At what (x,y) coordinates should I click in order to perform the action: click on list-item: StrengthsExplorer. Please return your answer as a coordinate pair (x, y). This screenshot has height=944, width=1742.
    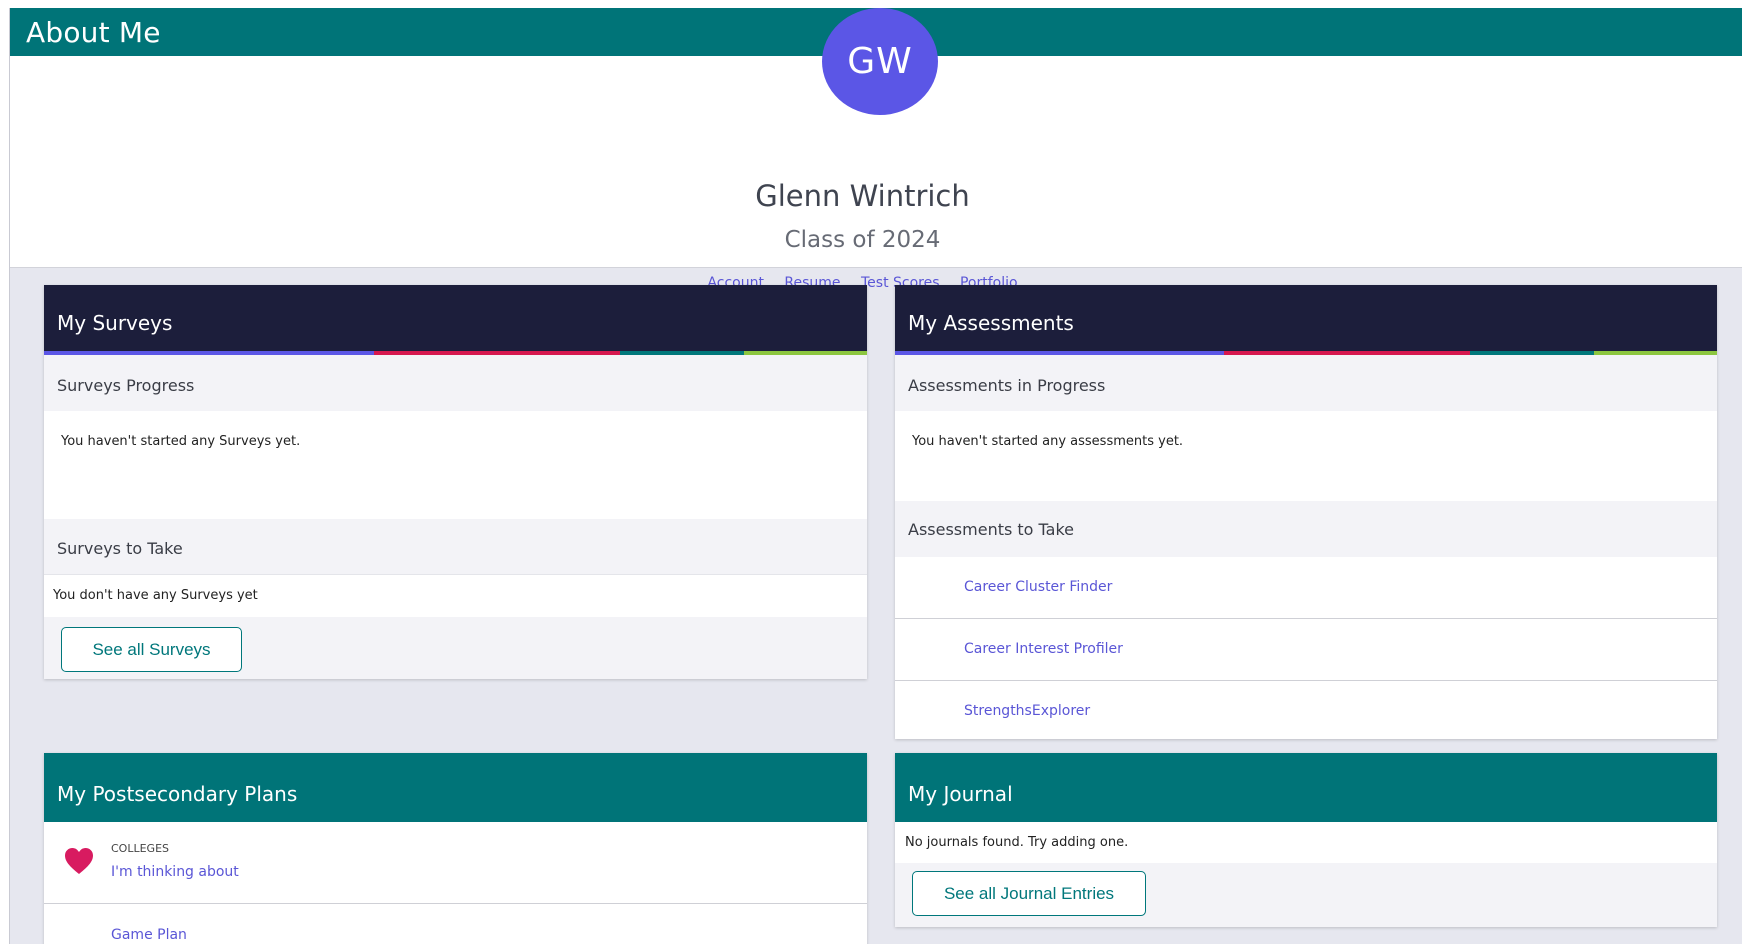
    Looking at the image, I should click on (1306, 710).